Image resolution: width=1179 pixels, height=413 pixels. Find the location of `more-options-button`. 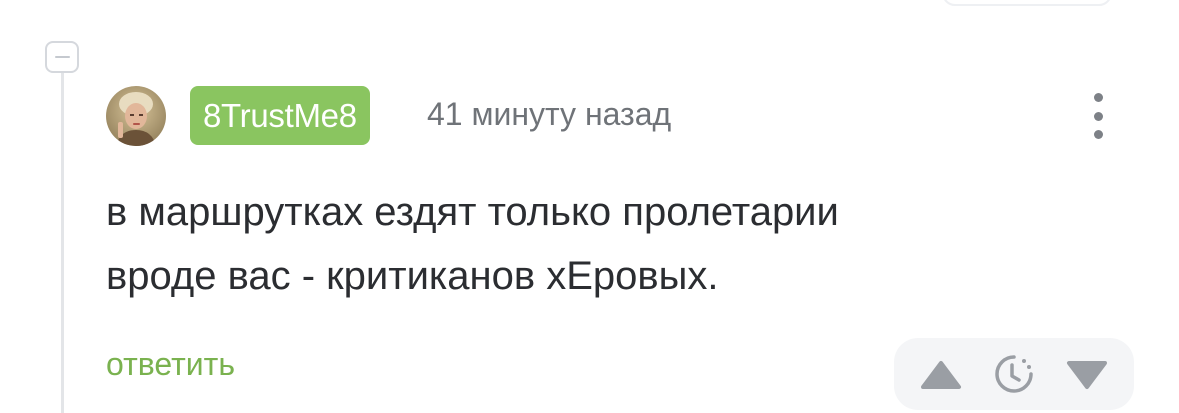

more-options-button is located at coordinates (1098, 116).